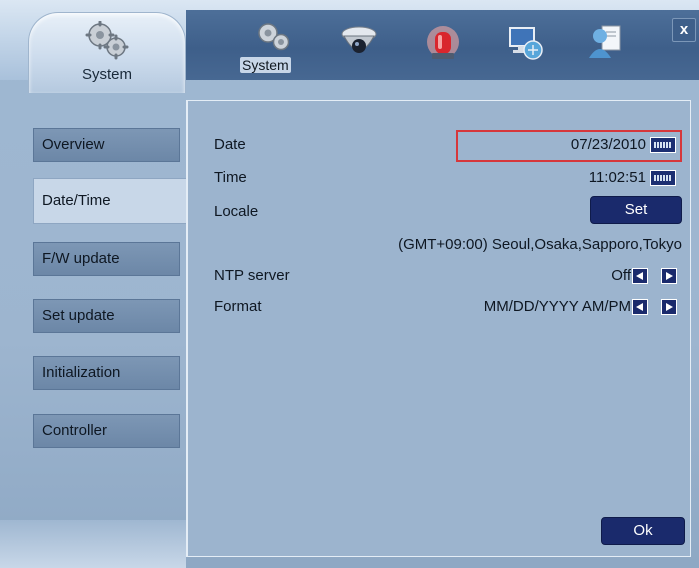 The width and height of the screenshot is (699, 568). I want to click on format-prev-arrow-icon, so click(640, 307).